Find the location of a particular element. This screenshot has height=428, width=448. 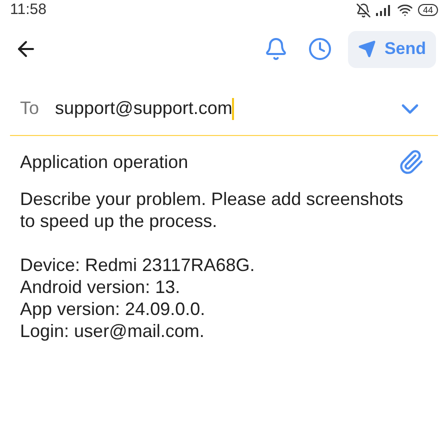

recipient-field: support@support.com is located at coordinates (225, 108).